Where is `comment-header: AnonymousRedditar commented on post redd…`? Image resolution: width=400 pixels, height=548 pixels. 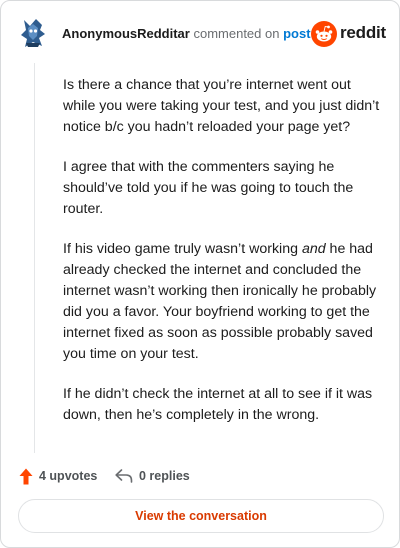
comment-header: AnonymousRedditar commented on post redd… is located at coordinates (200, 32).